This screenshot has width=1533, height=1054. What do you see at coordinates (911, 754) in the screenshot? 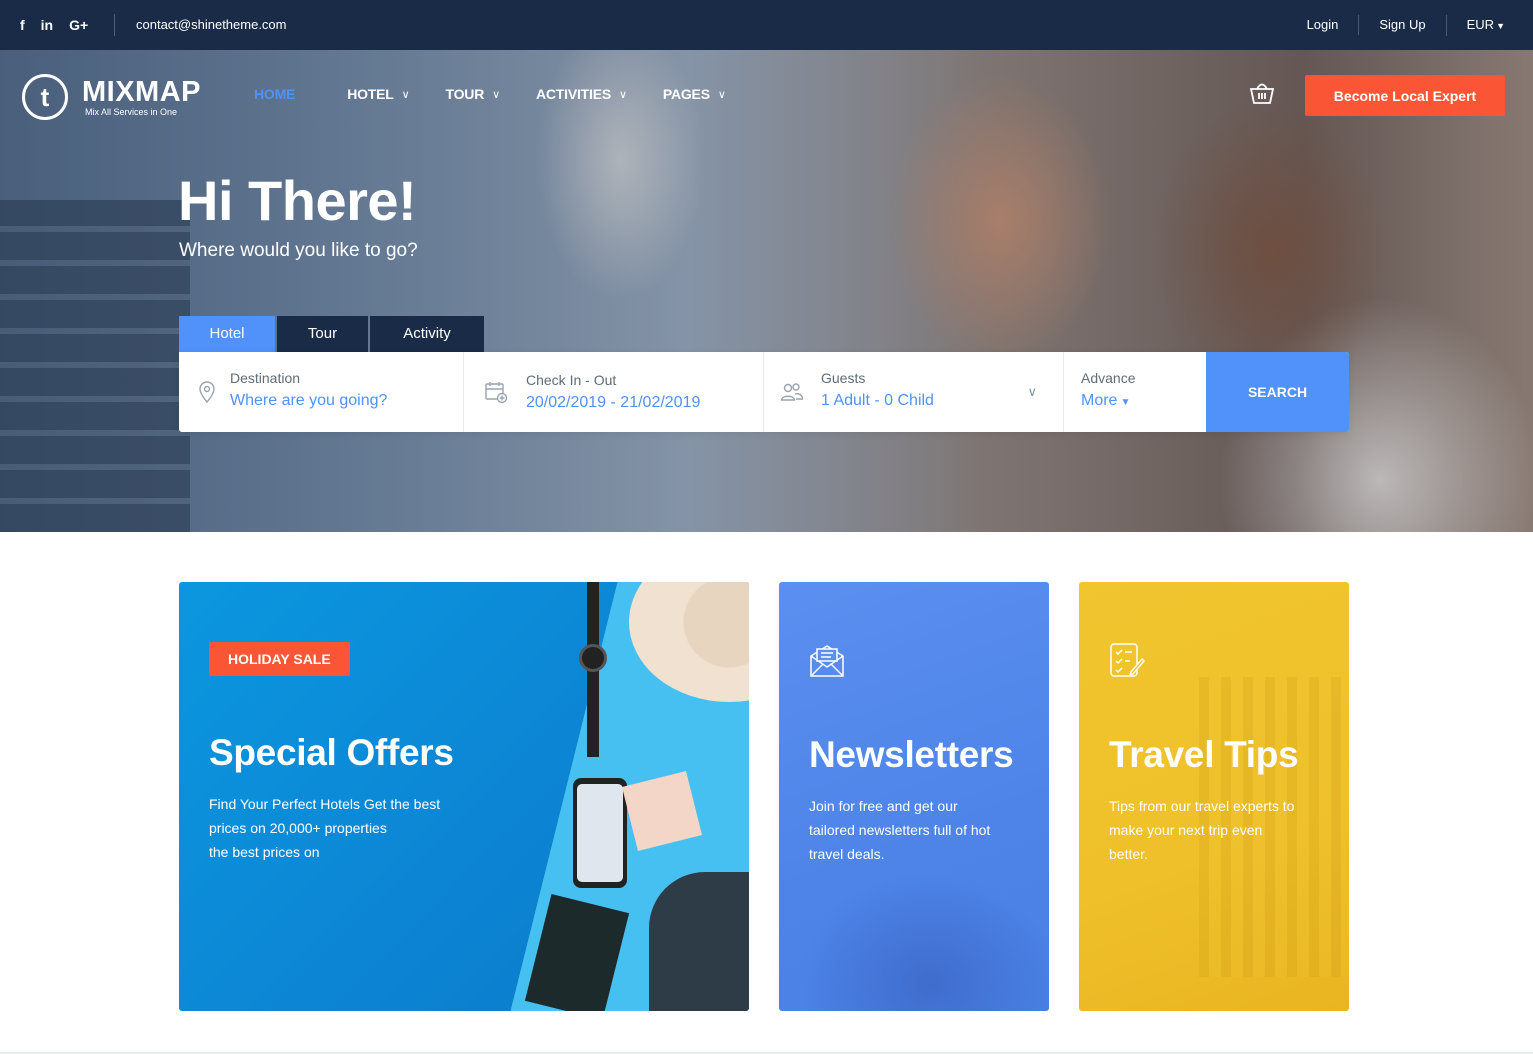
I see `newsletters-title: Newsletters` at bounding box center [911, 754].